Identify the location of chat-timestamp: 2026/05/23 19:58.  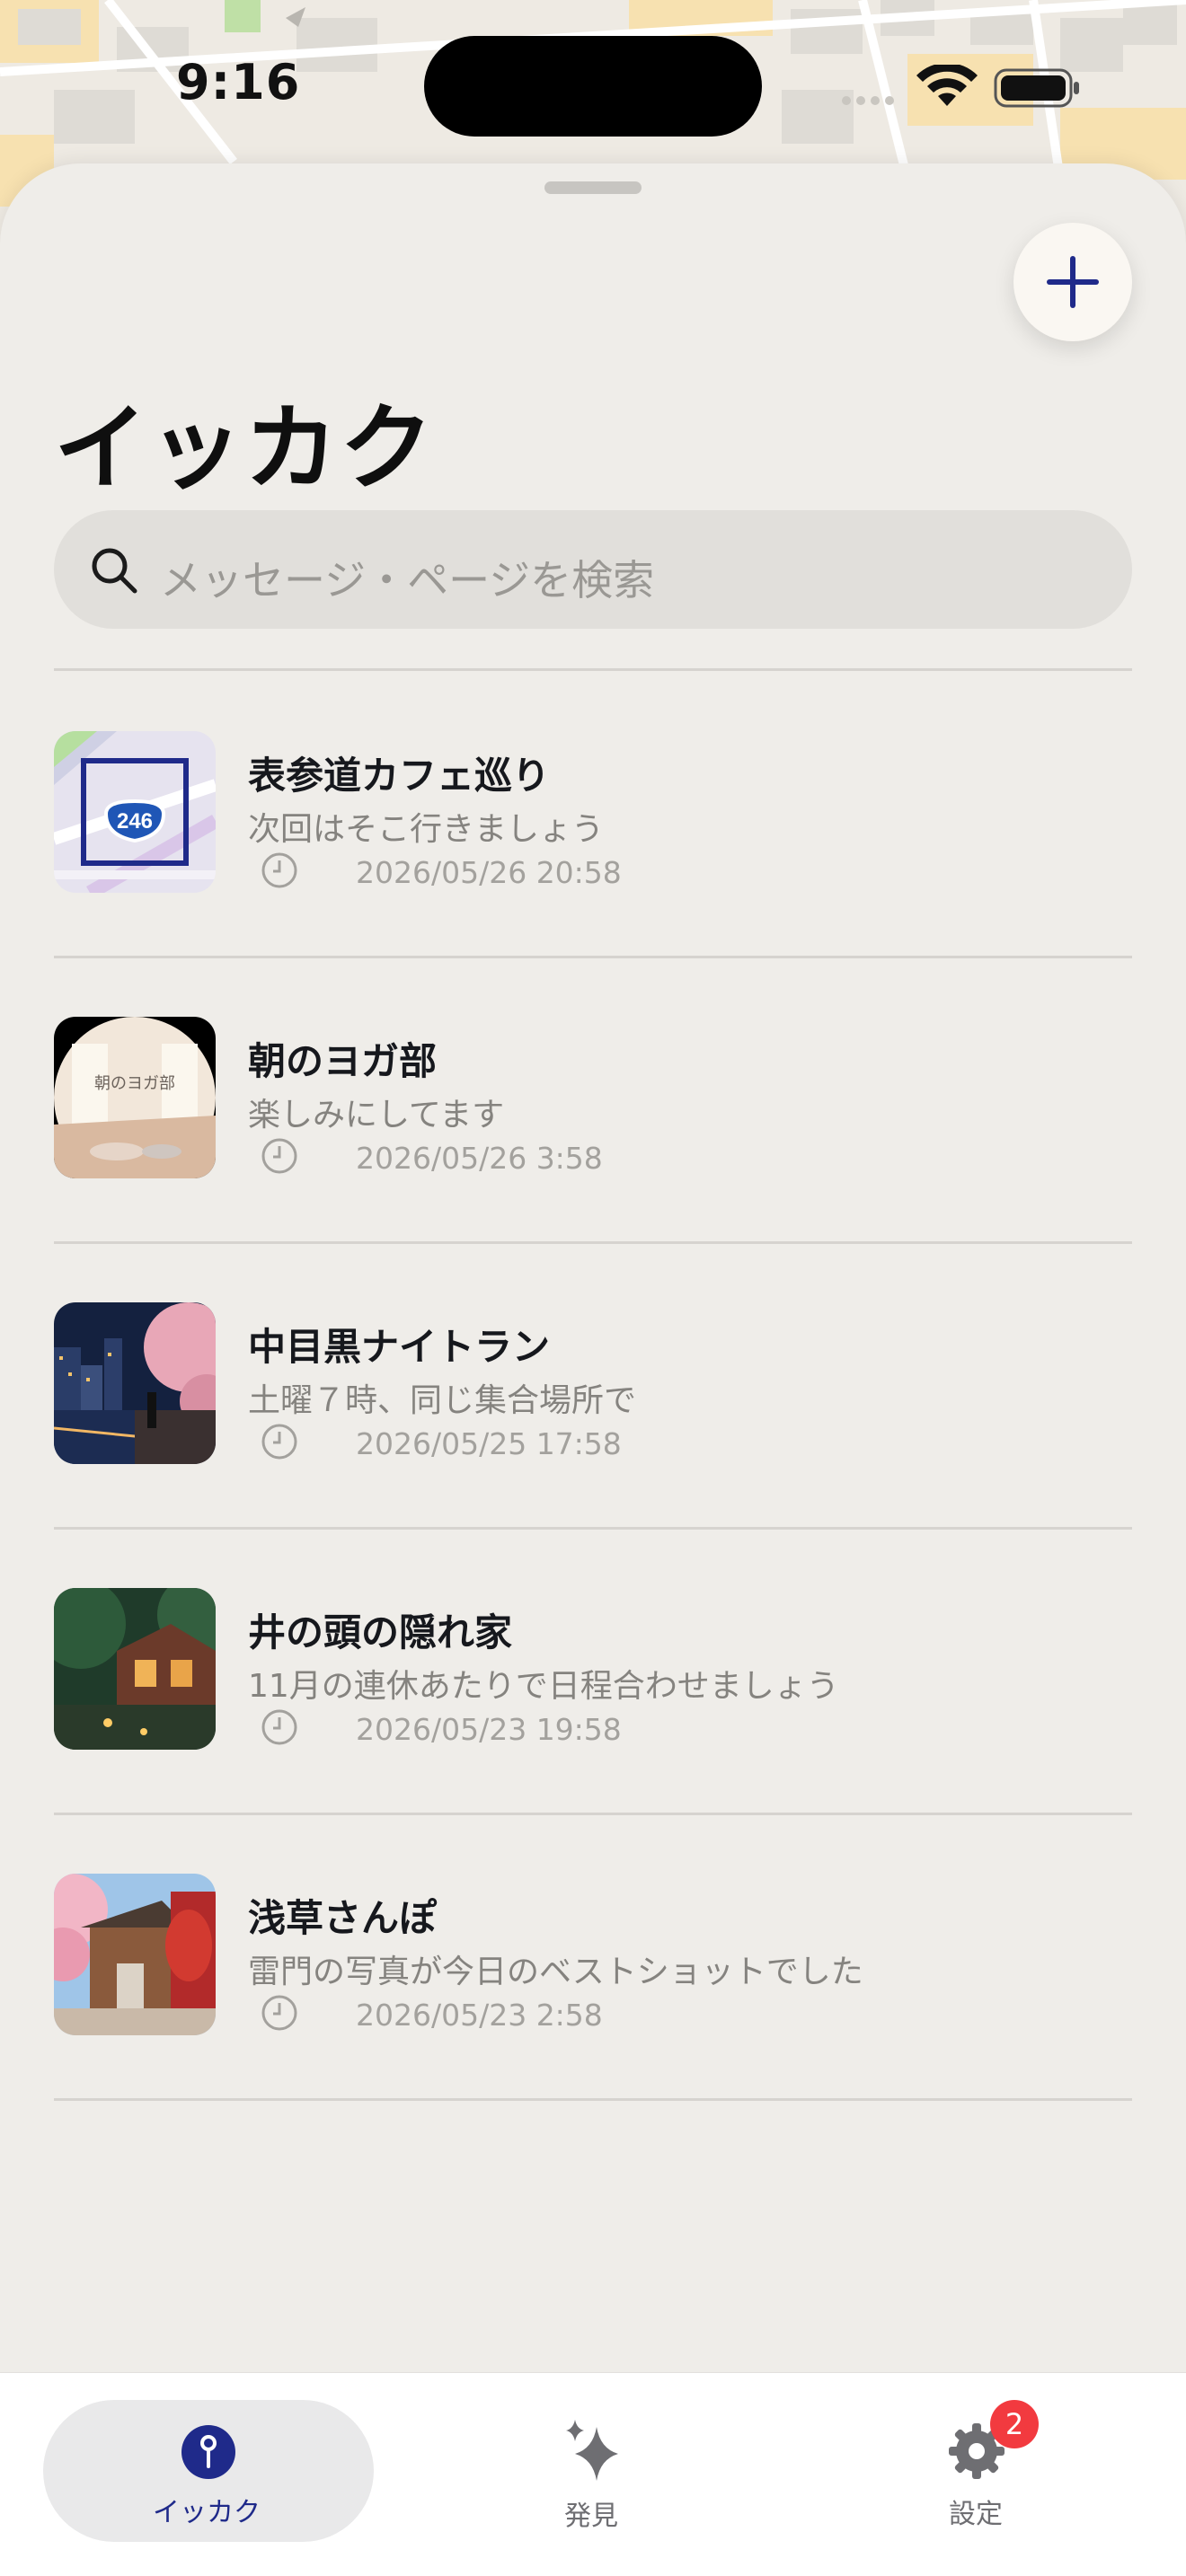
(489, 1729).